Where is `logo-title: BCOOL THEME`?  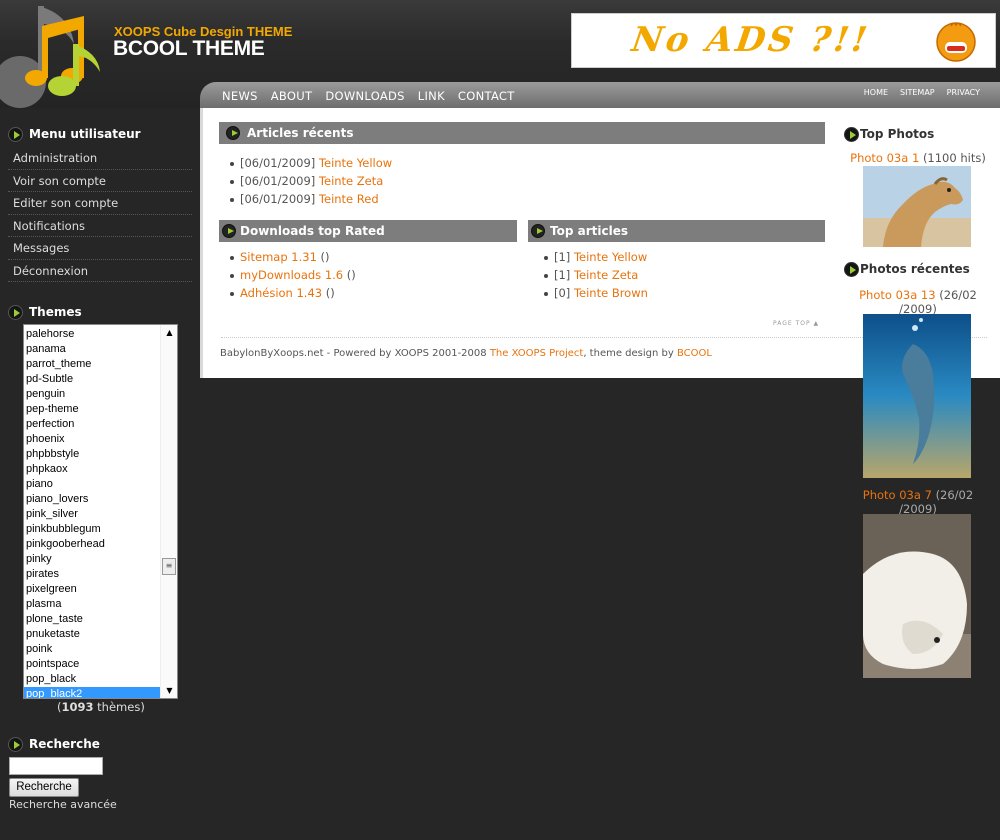
logo-title: BCOOL THEME is located at coordinates (189, 49).